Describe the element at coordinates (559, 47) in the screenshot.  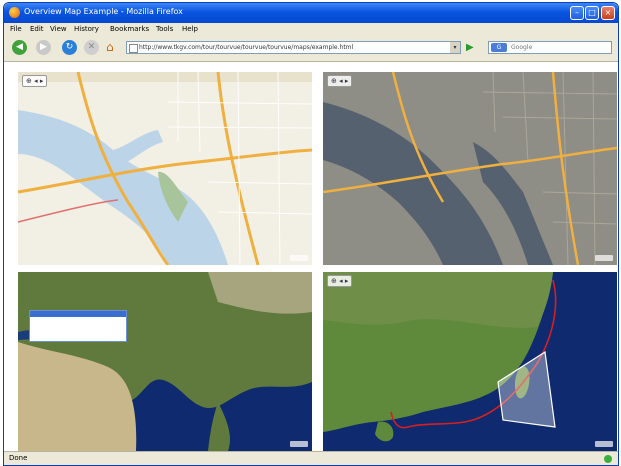
I see `search-input` at that location.